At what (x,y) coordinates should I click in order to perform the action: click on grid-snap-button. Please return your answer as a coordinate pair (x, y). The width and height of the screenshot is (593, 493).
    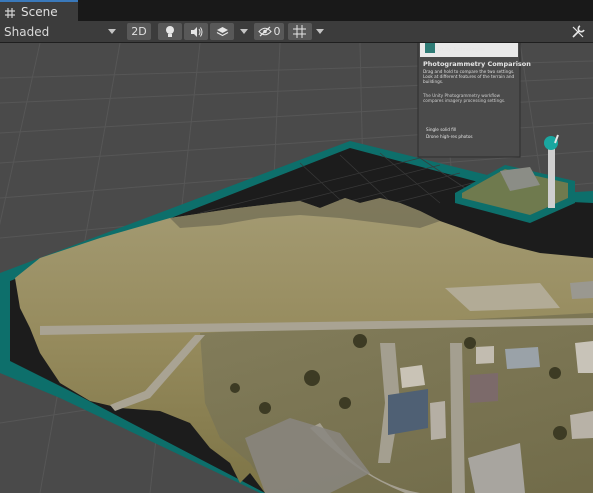
    Looking at the image, I should click on (300, 31).